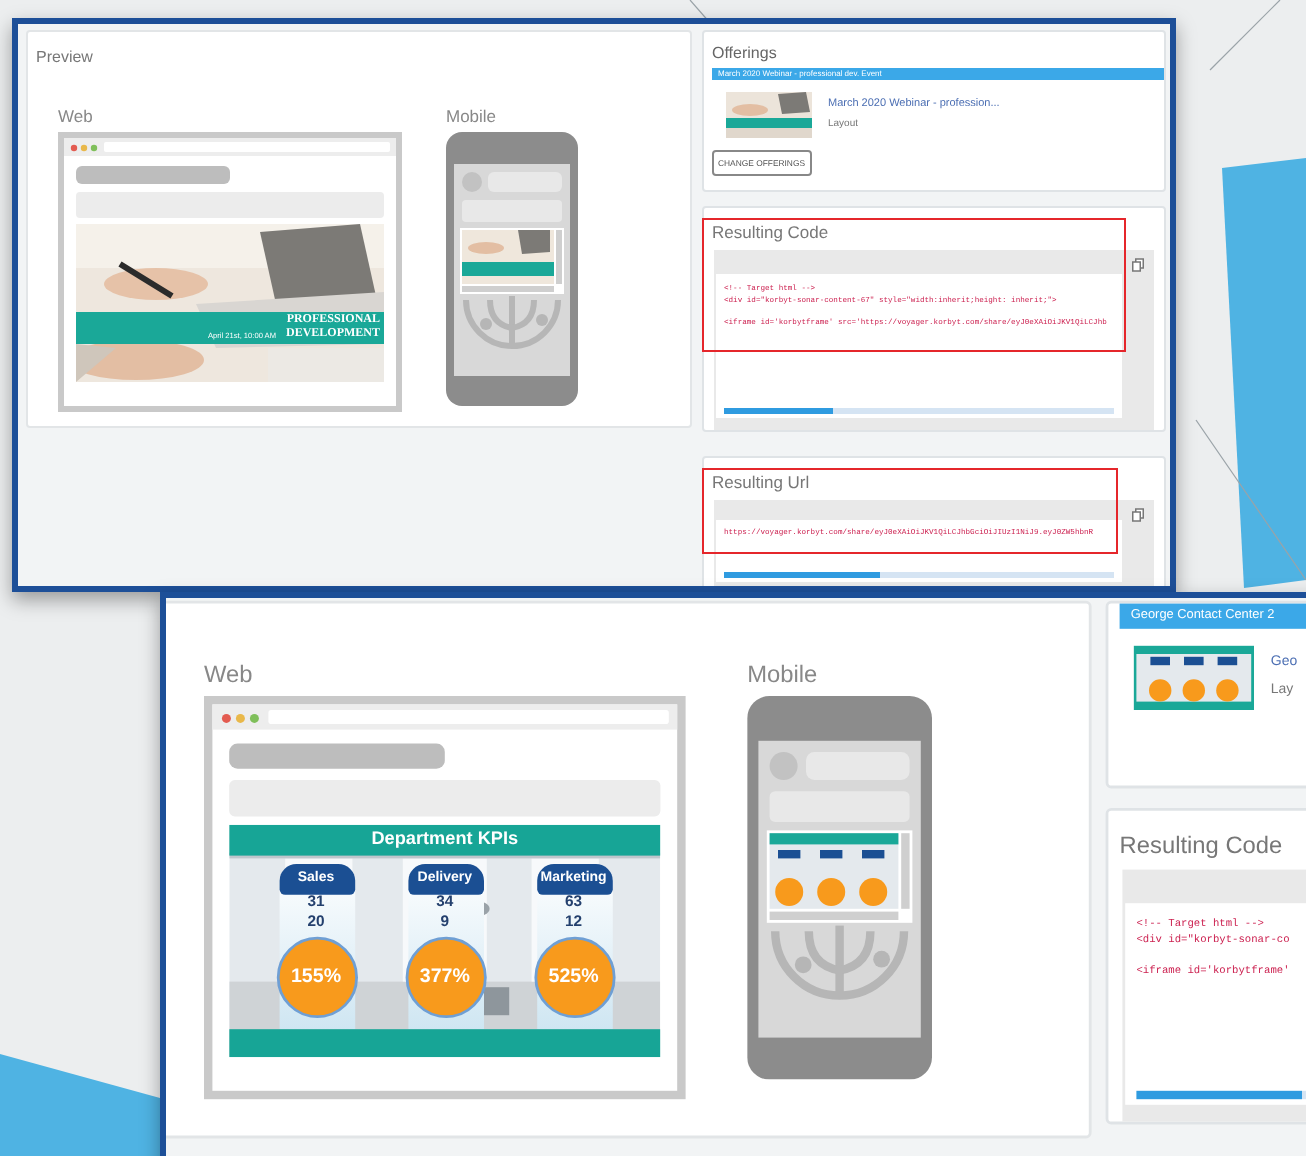 The width and height of the screenshot is (1306, 1156). What do you see at coordinates (445, 977) in the screenshot?
I see `percent-badge: 377%` at bounding box center [445, 977].